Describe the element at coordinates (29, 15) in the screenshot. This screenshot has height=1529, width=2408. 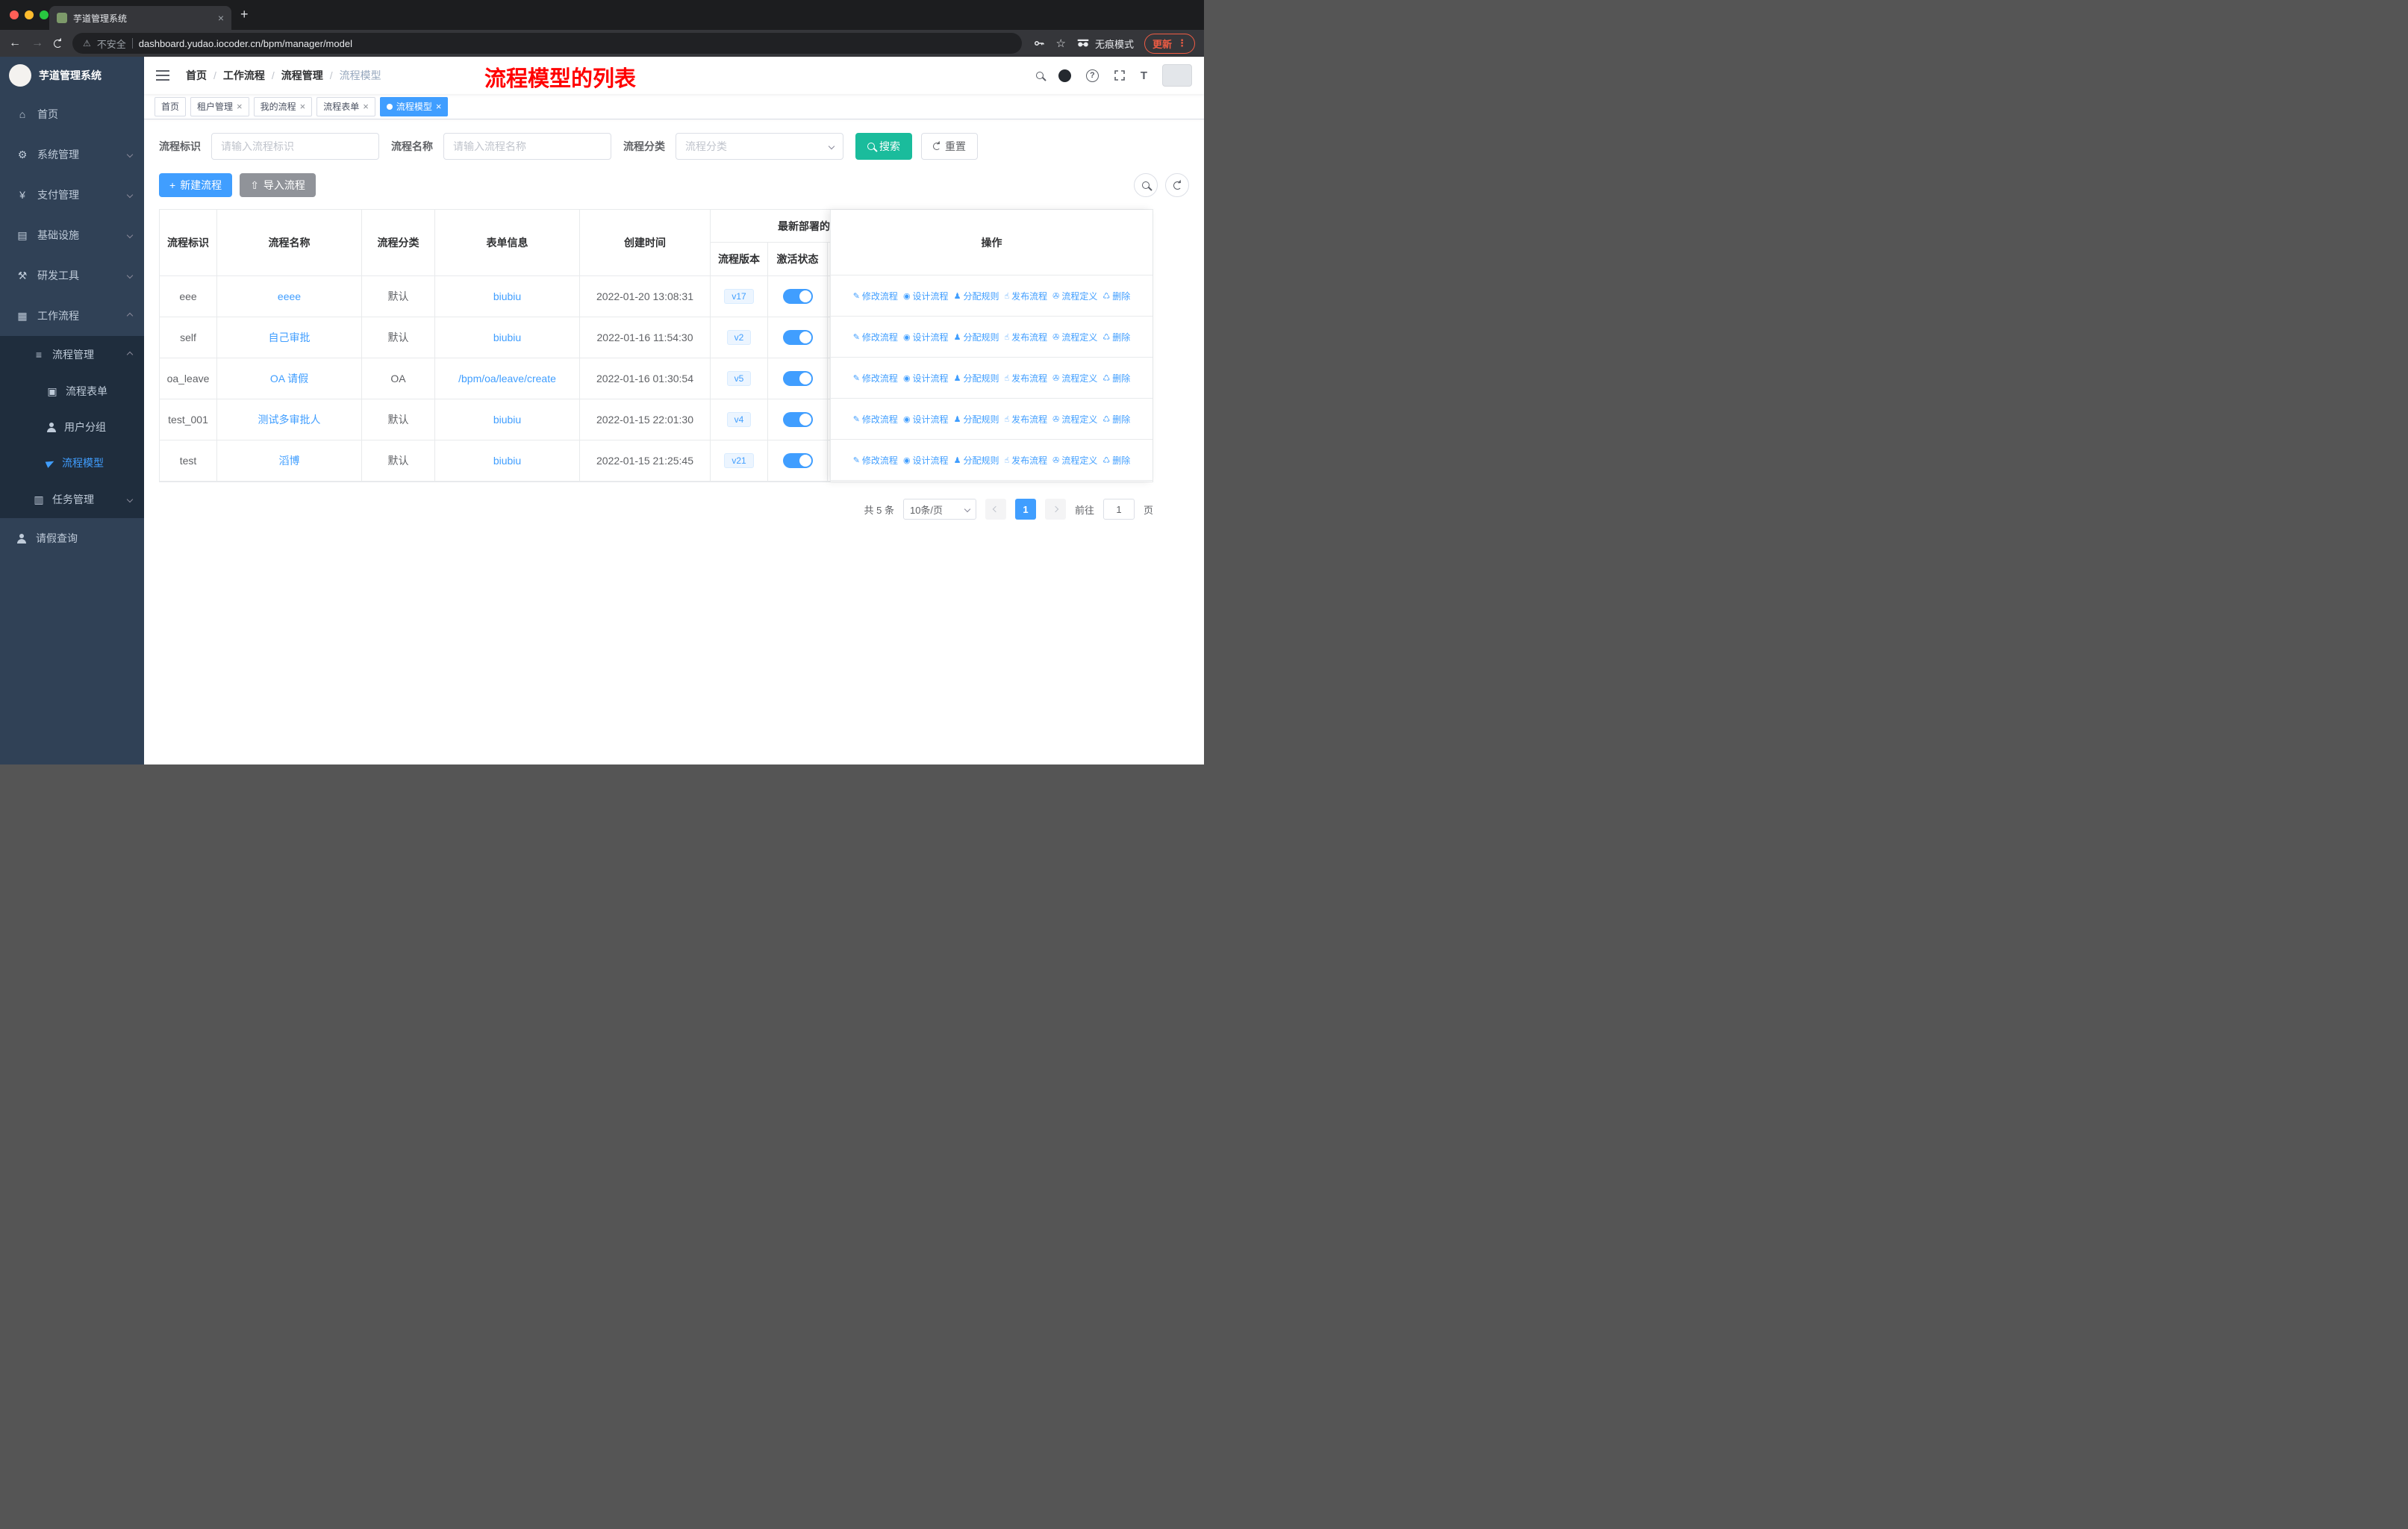
I see `minimize-window-button` at that location.